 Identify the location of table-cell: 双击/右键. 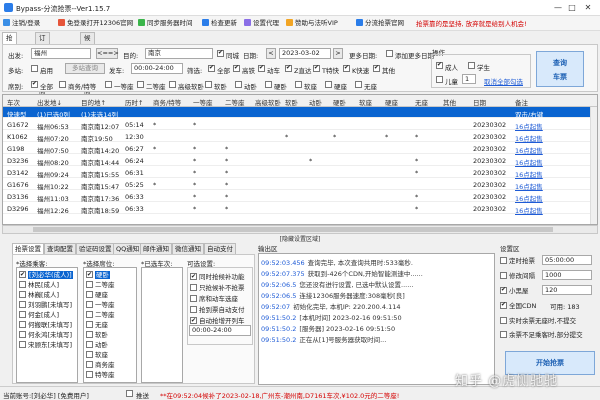
(529, 114).